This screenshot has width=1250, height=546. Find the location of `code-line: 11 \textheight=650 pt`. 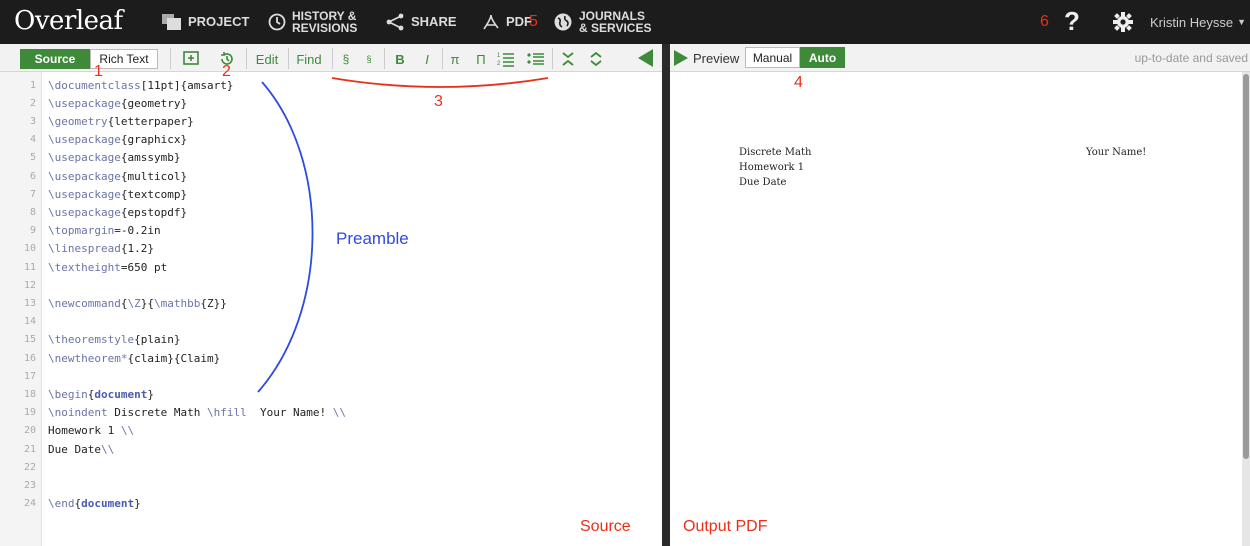

code-line: 11 \textheight=650 pt is located at coordinates (331, 267).